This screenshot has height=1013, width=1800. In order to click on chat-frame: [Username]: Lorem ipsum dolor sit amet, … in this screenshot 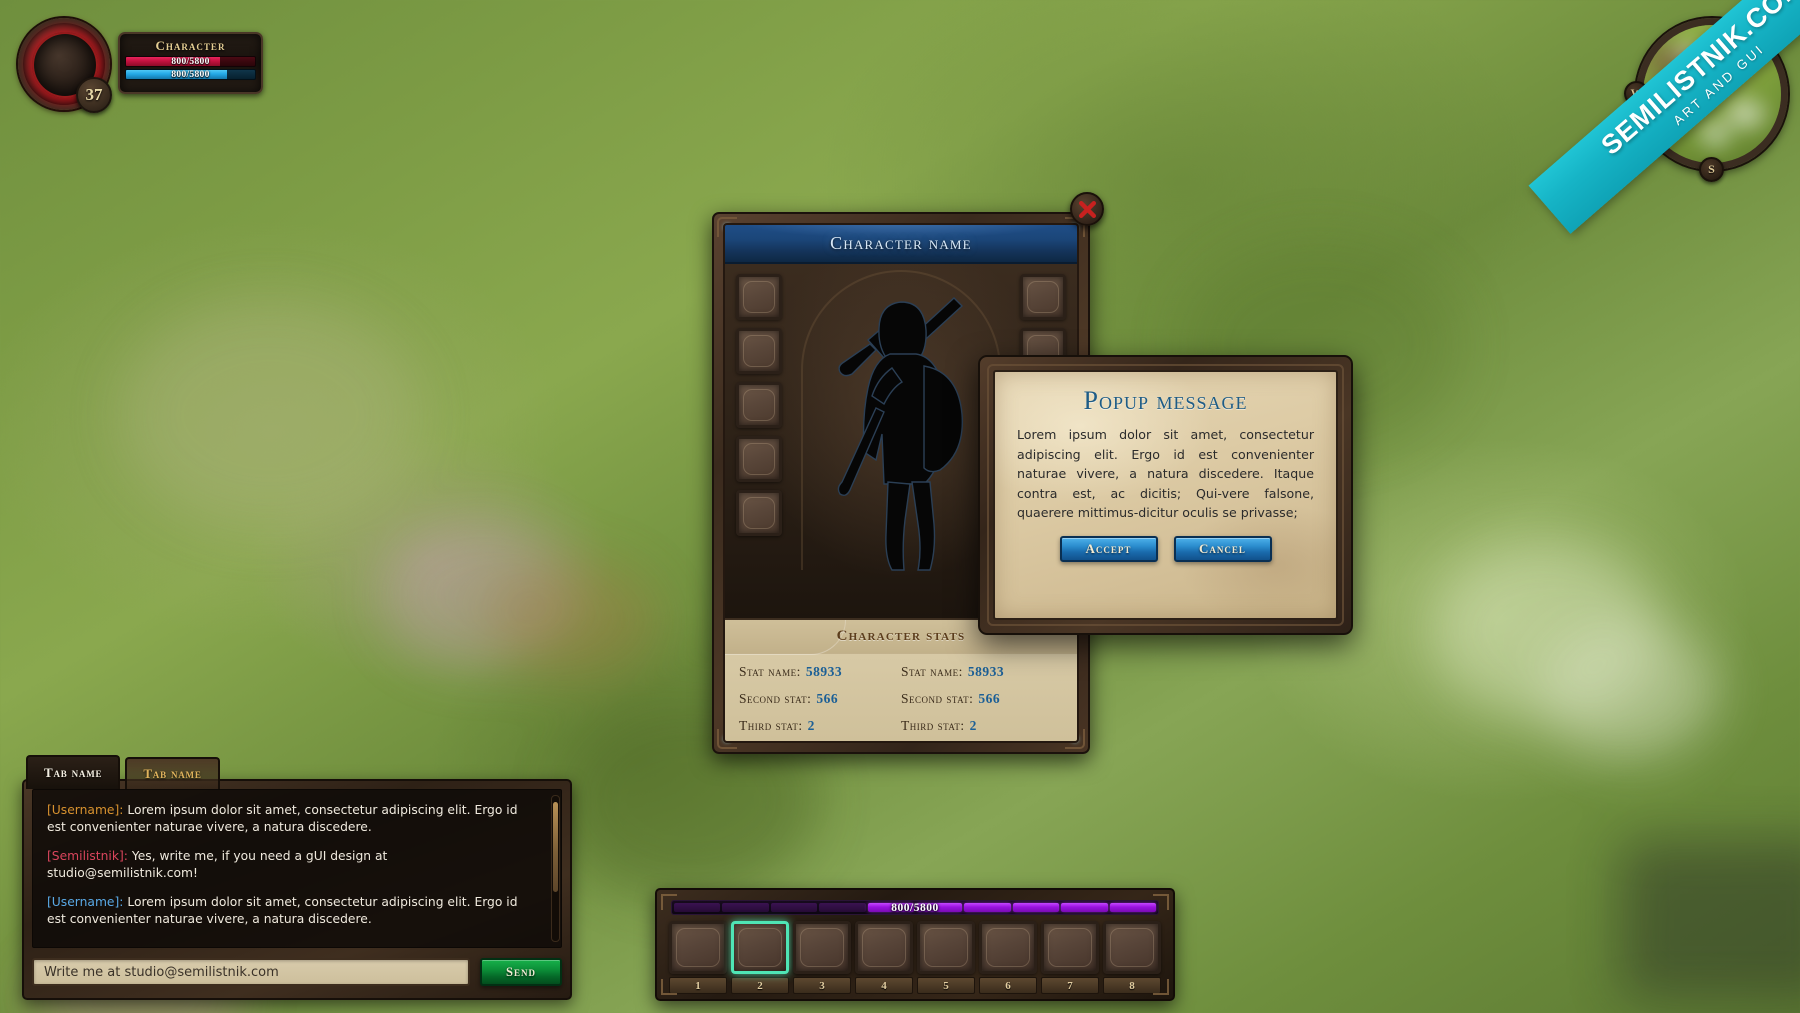, I will do `click(297, 889)`.